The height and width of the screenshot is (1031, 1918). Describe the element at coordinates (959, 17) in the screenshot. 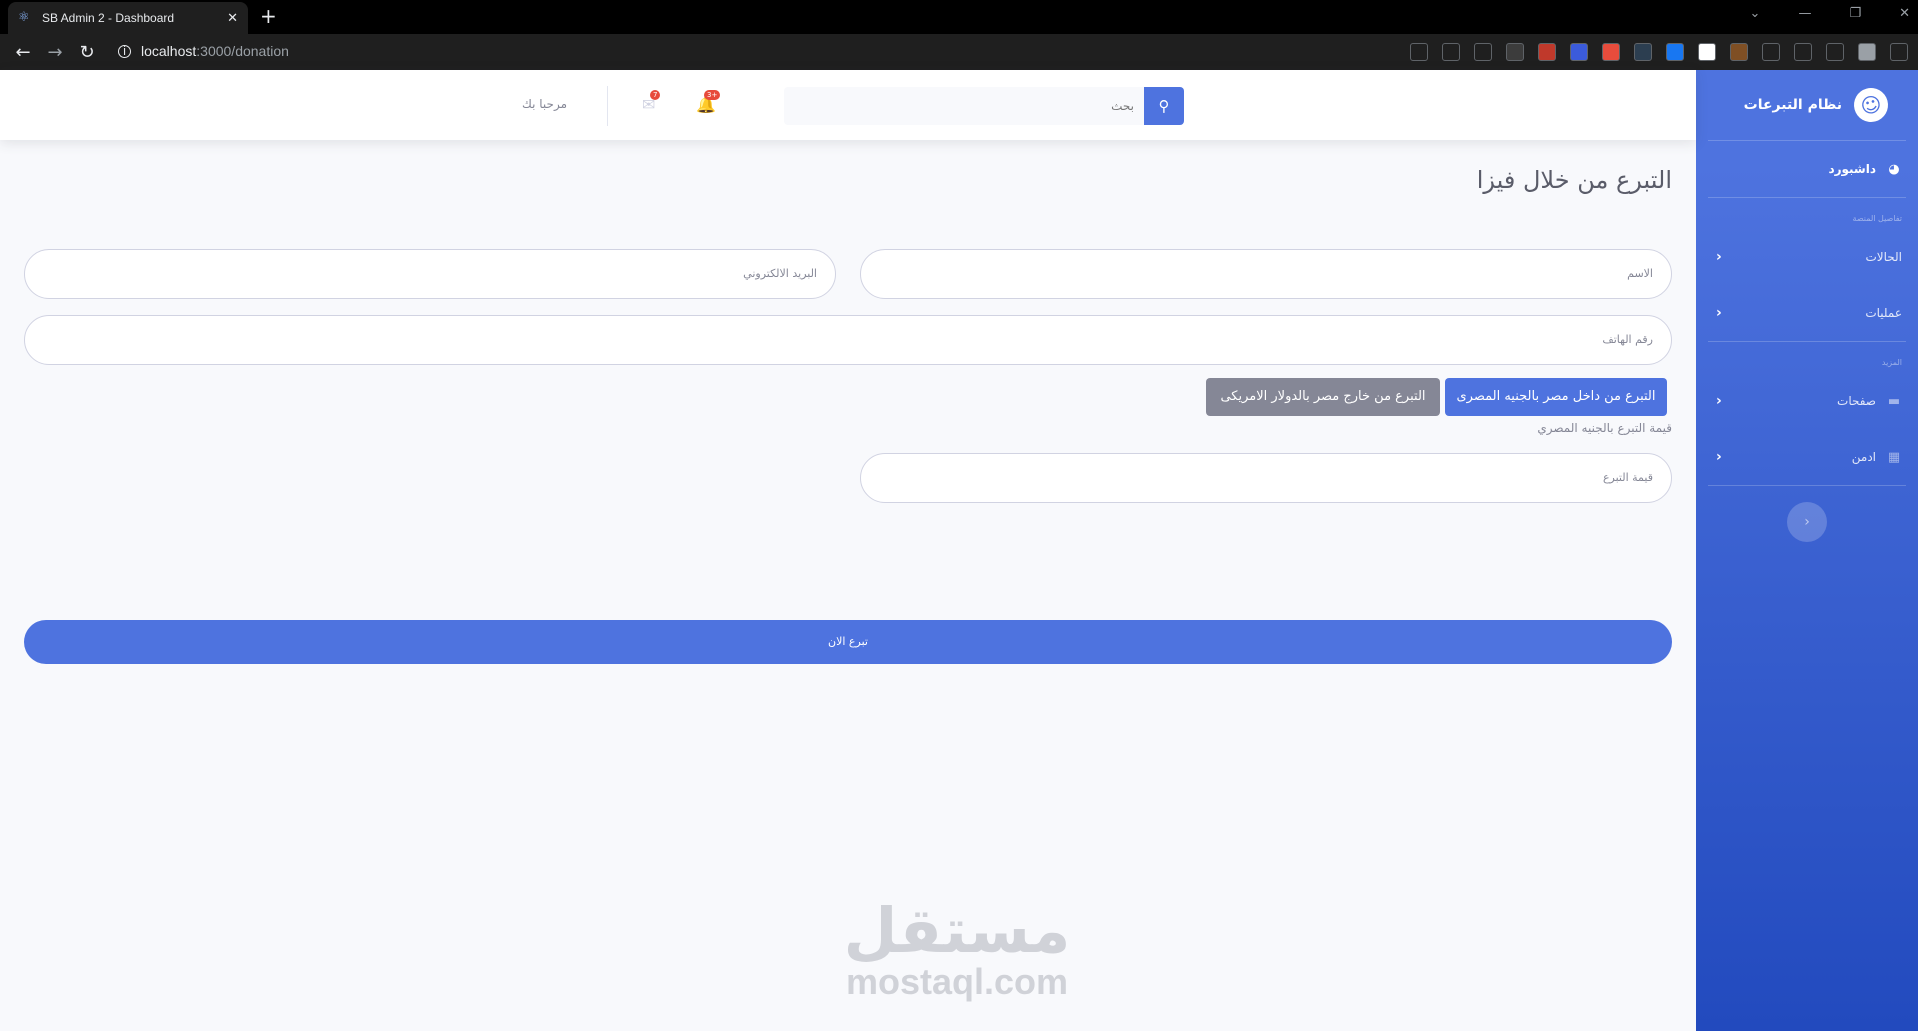

I see `browser-tabbar: ⚛ SB Admin 2 - Dashboard ✕ + ⌄ — ❐ ✕` at that location.